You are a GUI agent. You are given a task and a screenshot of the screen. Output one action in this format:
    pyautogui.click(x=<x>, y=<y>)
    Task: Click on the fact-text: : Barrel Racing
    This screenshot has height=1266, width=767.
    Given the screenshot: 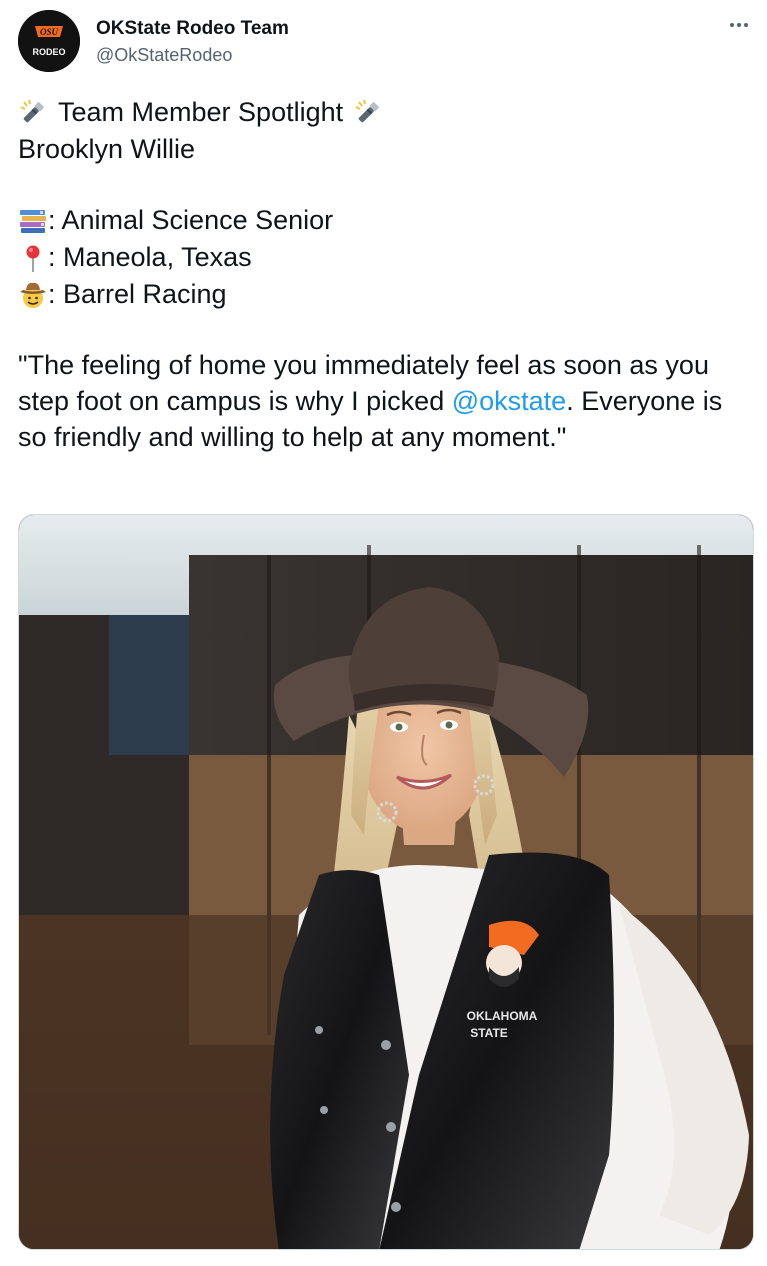 What is the action you would take?
    pyautogui.click(x=137, y=294)
    